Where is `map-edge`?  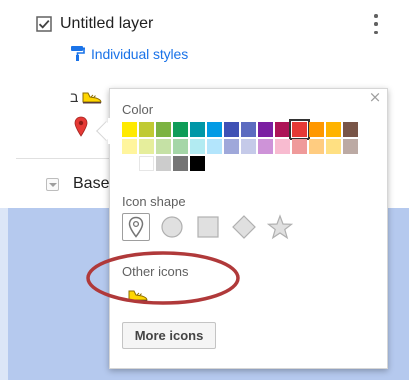 map-edge is located at coordinates (4, 294).